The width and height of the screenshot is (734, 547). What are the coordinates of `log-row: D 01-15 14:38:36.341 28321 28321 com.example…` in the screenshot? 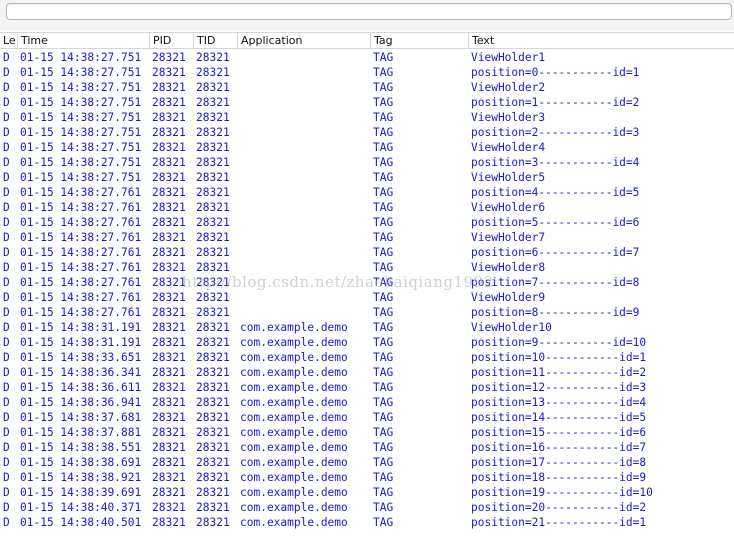 It's located at (367, 372).